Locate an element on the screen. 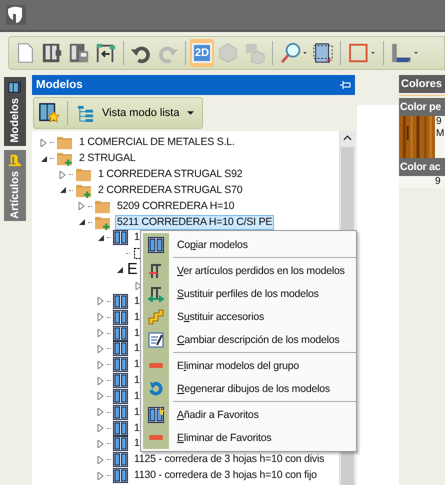 The width and height of the screenshot is (445, 485). tree-item: 2 STRUGAL is located at coordinates (107, 158).